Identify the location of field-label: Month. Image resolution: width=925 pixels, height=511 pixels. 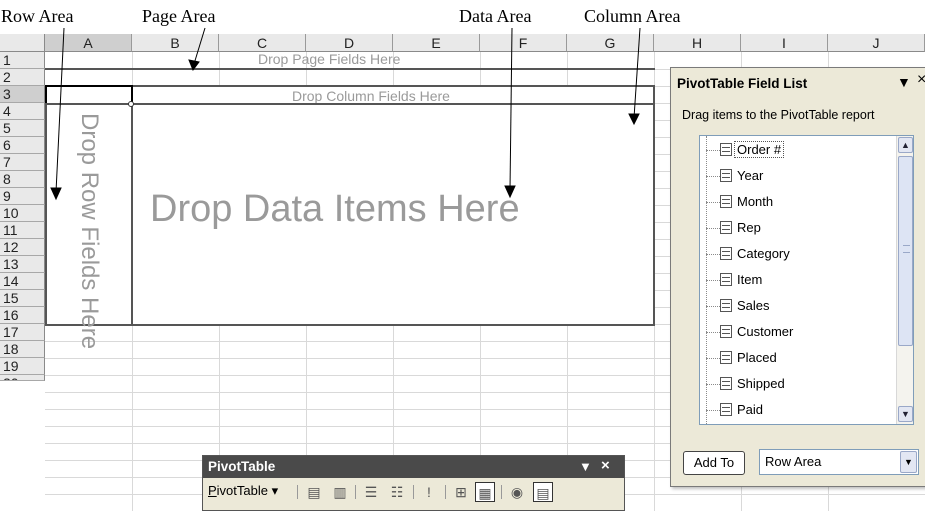
(755, 201).